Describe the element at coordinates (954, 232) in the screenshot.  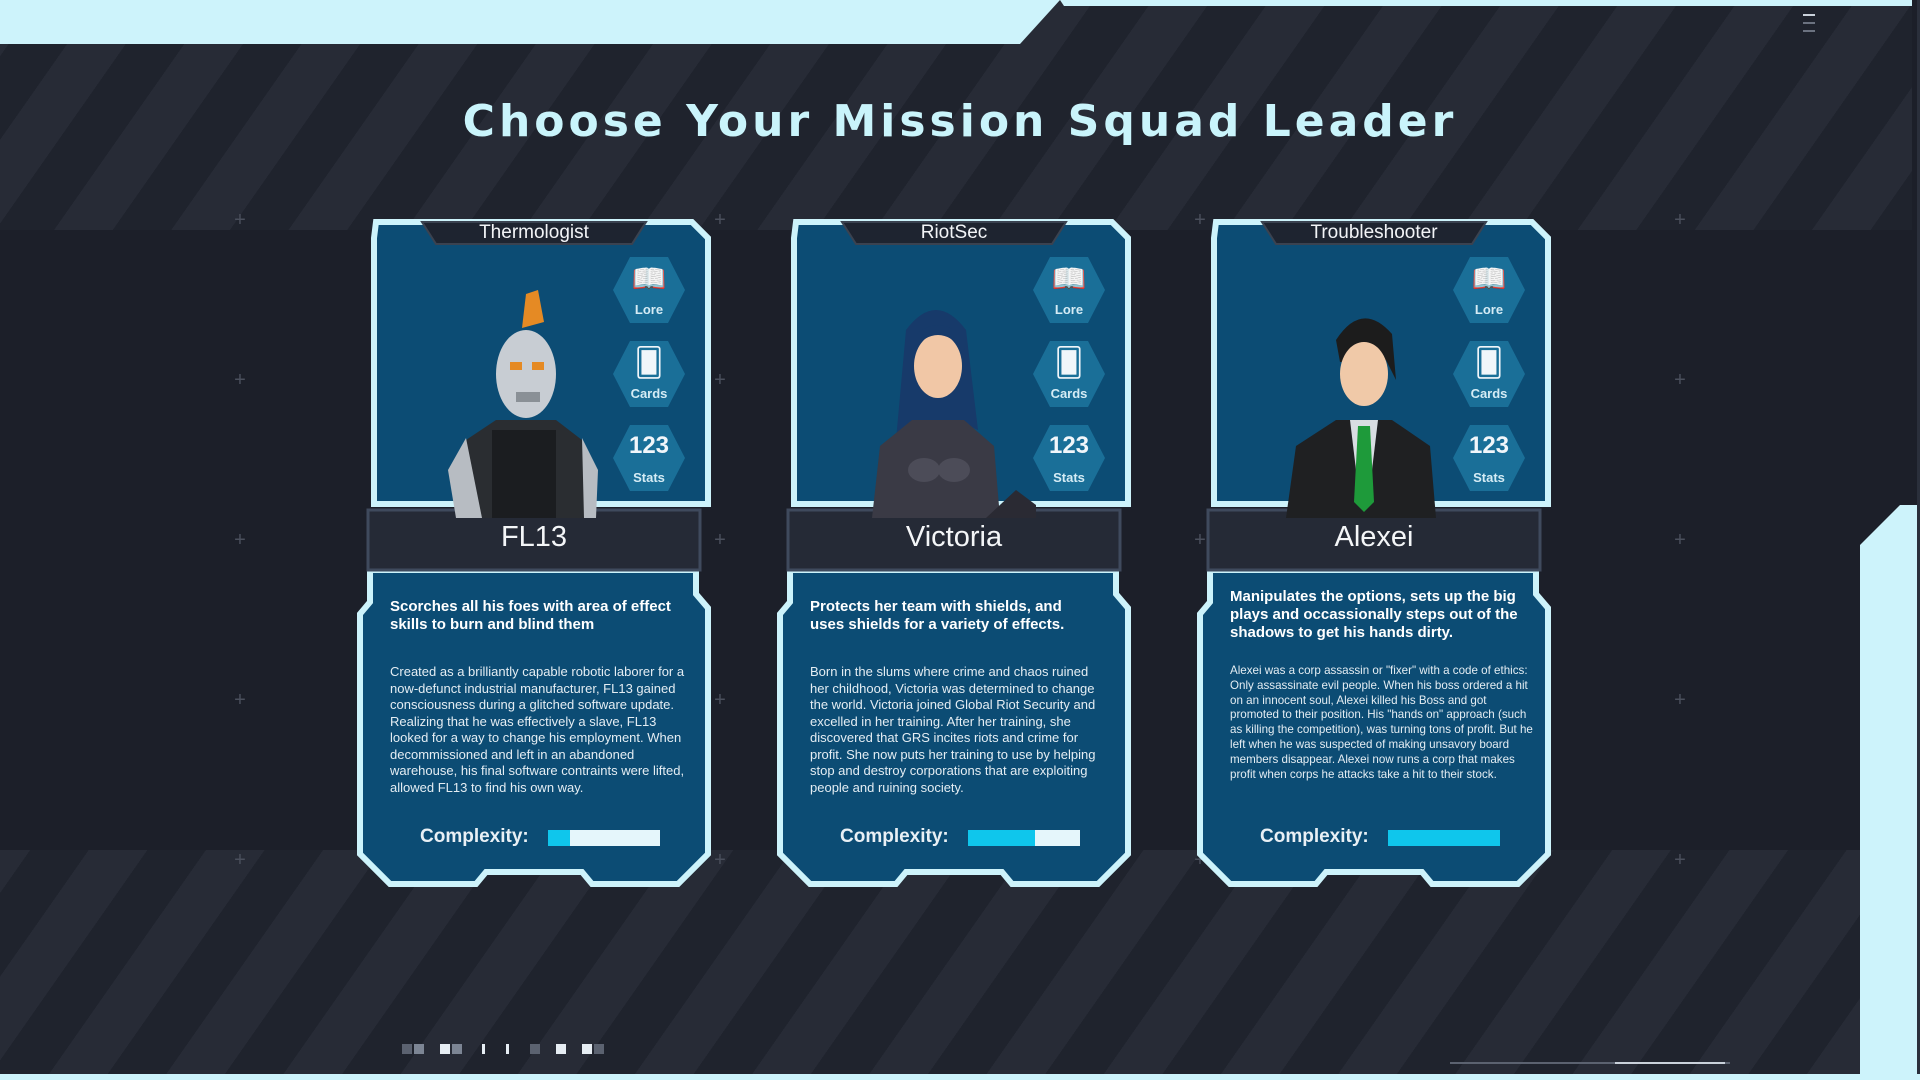
I see `class-label: RiotSec` at that location.